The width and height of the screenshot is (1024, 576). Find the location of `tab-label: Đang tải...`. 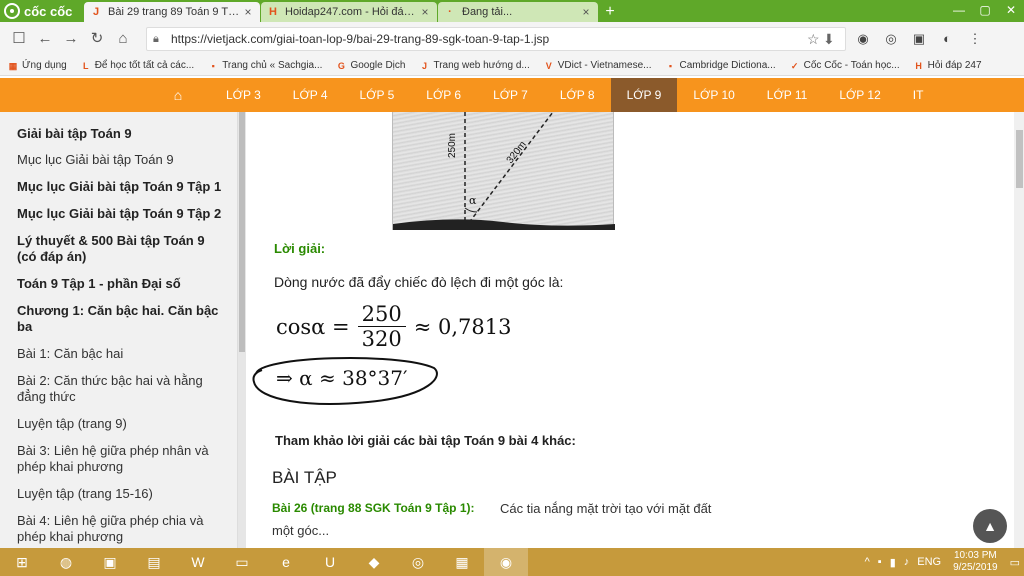

tab-label: Đang tải... is located at coordinates (487, 12).